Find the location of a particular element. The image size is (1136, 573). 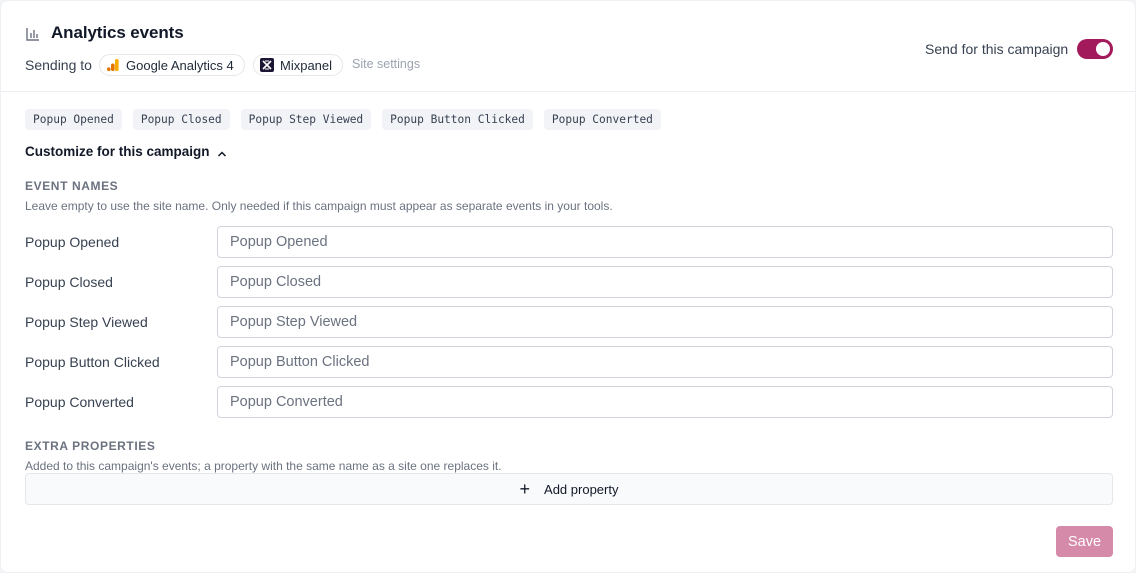

destination-google-analytics: Google Analytics 4 is located at coordinates (172, 65).